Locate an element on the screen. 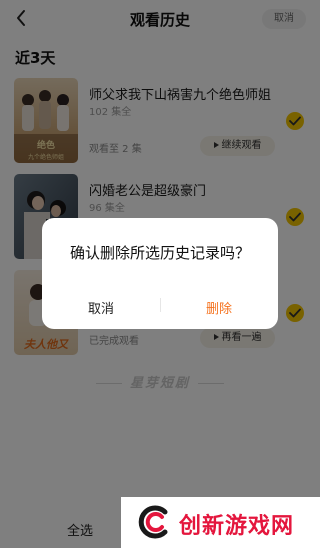 The height and width of the screenshot is (548, 320). watermark: 创新游戏网 is located at coordinates (220, 522).